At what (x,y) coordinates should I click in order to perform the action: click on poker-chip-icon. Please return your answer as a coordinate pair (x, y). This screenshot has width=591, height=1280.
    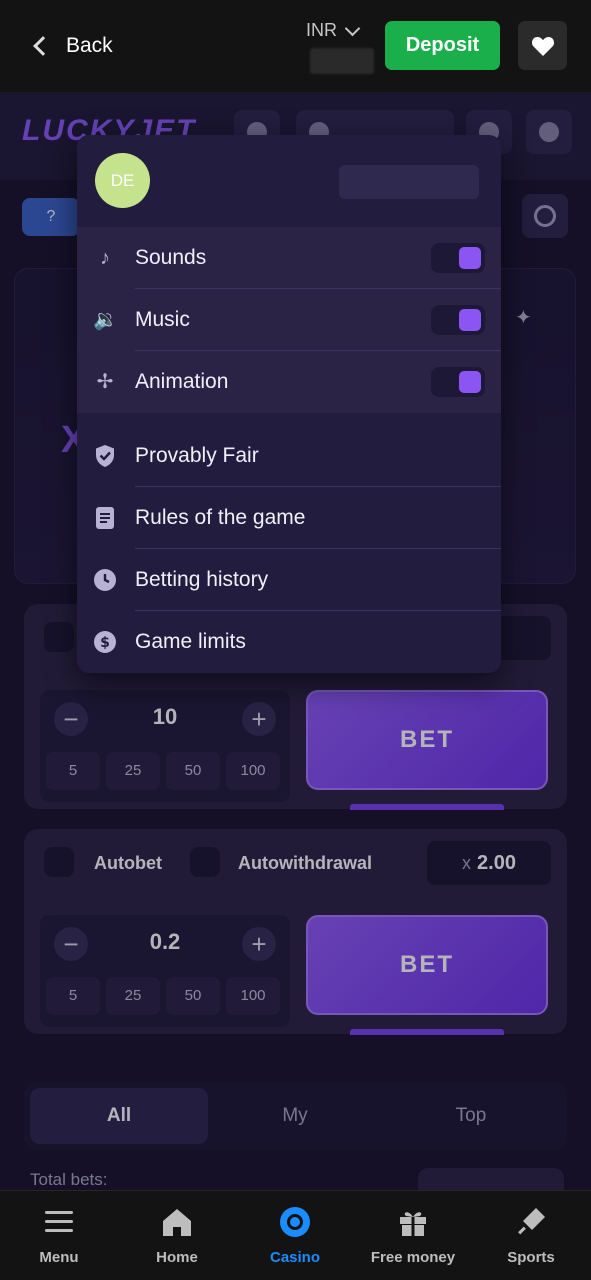
    Looking at the image, I should click on (295, 1222).